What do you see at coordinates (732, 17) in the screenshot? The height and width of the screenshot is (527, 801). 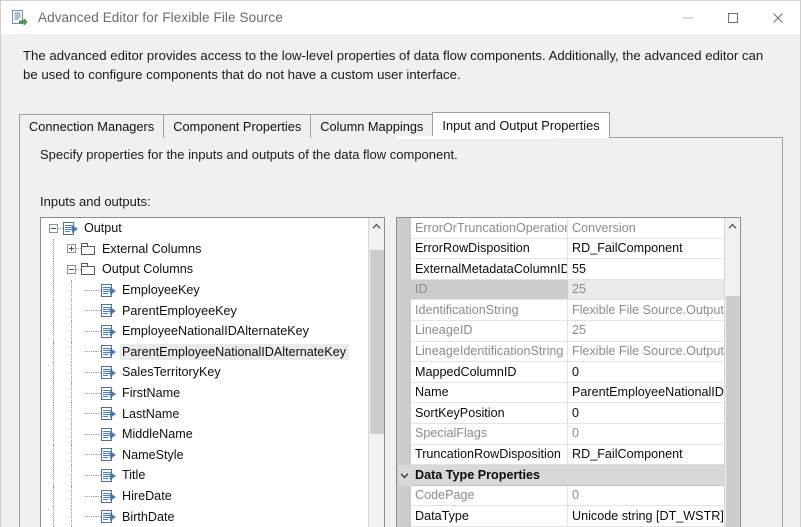 I see `maximize-button` at bounding box center [732, 17].